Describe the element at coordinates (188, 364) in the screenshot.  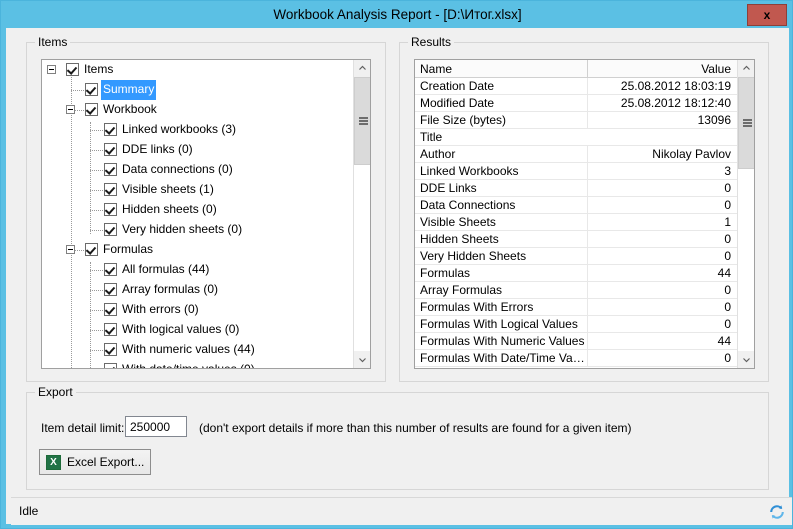
I see `tree-node-label: With date/time values (0)` at that location.